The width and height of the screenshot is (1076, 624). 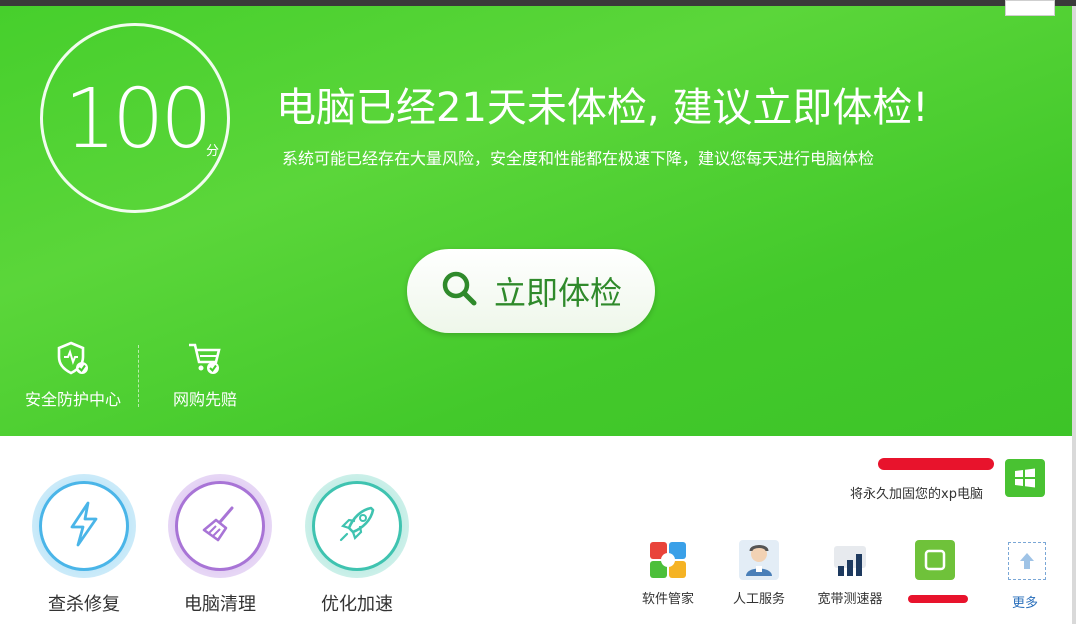 What do you see at coordinates (220, 604) in the screenshot?
I see `computer-clean-label: 电脑清理` at bounding box center [220, 604].